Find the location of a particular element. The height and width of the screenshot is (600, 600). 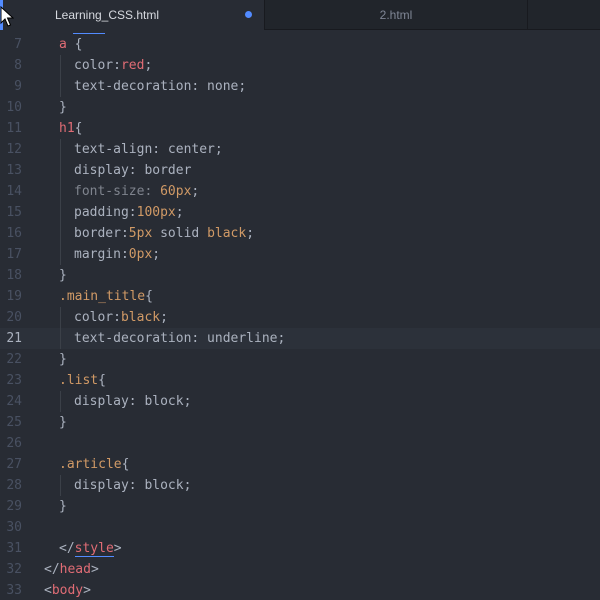

code-token: body is located at coordinates (67, 590).